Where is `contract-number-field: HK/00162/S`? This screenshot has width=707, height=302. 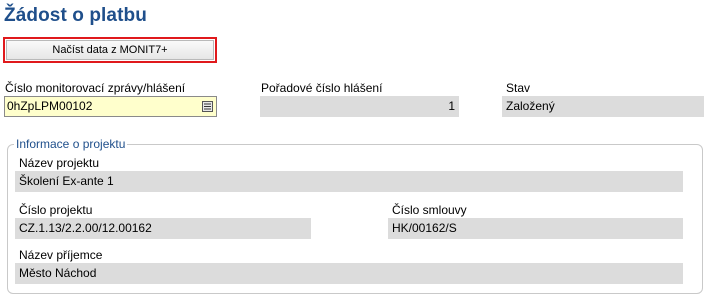 contract-number-field: HK/00162/S is located at coordinates (535, 228).